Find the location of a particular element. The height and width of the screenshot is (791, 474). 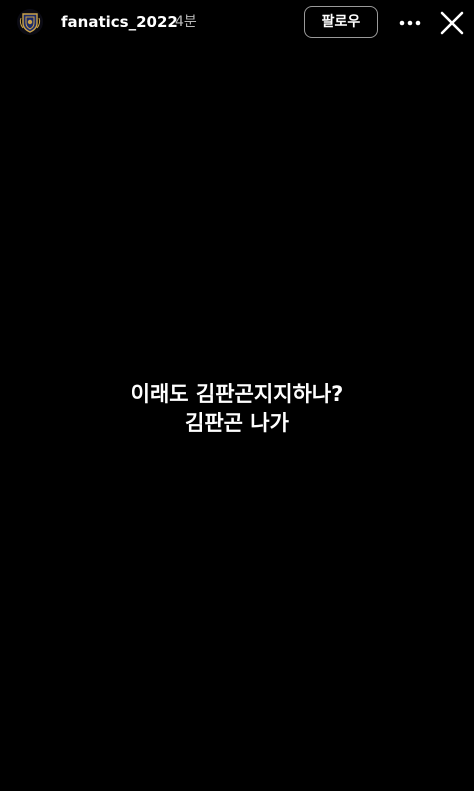

team-crest-icon is located at coordinates (30, 23).